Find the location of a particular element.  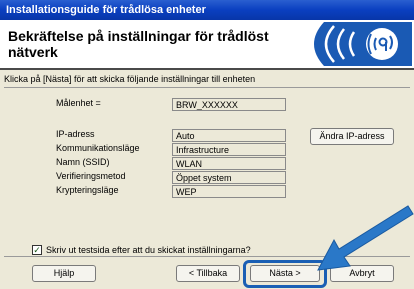

target-value: BRW_XXXXXX is located at coordinates (229, 104).